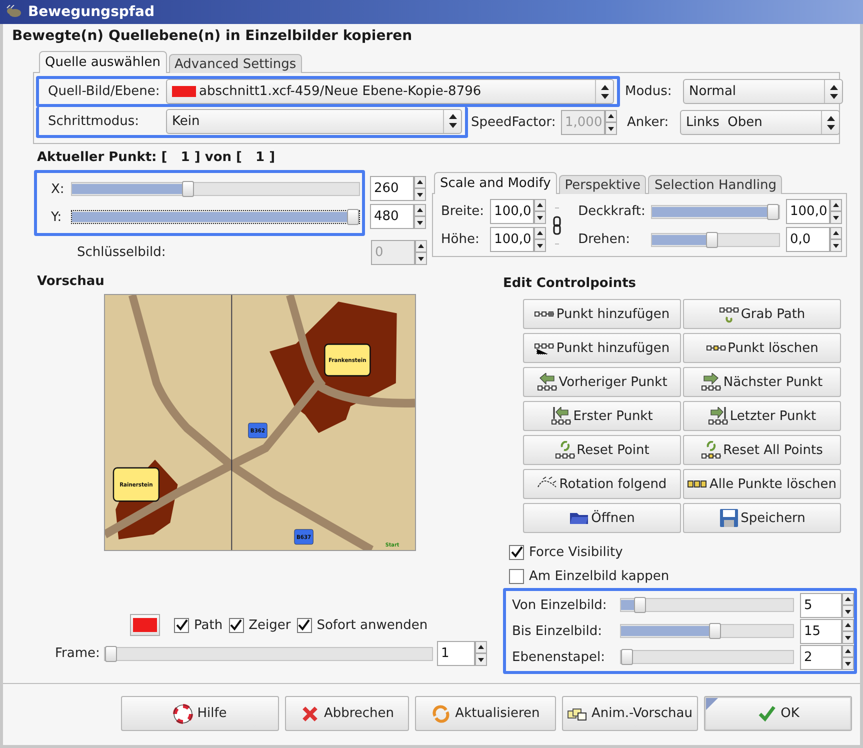 The image size is (863, 748). What do you see at coordinates (57, 217) in the screenshot?
I see `field-label: Y:` at bounding box center [57, 217].